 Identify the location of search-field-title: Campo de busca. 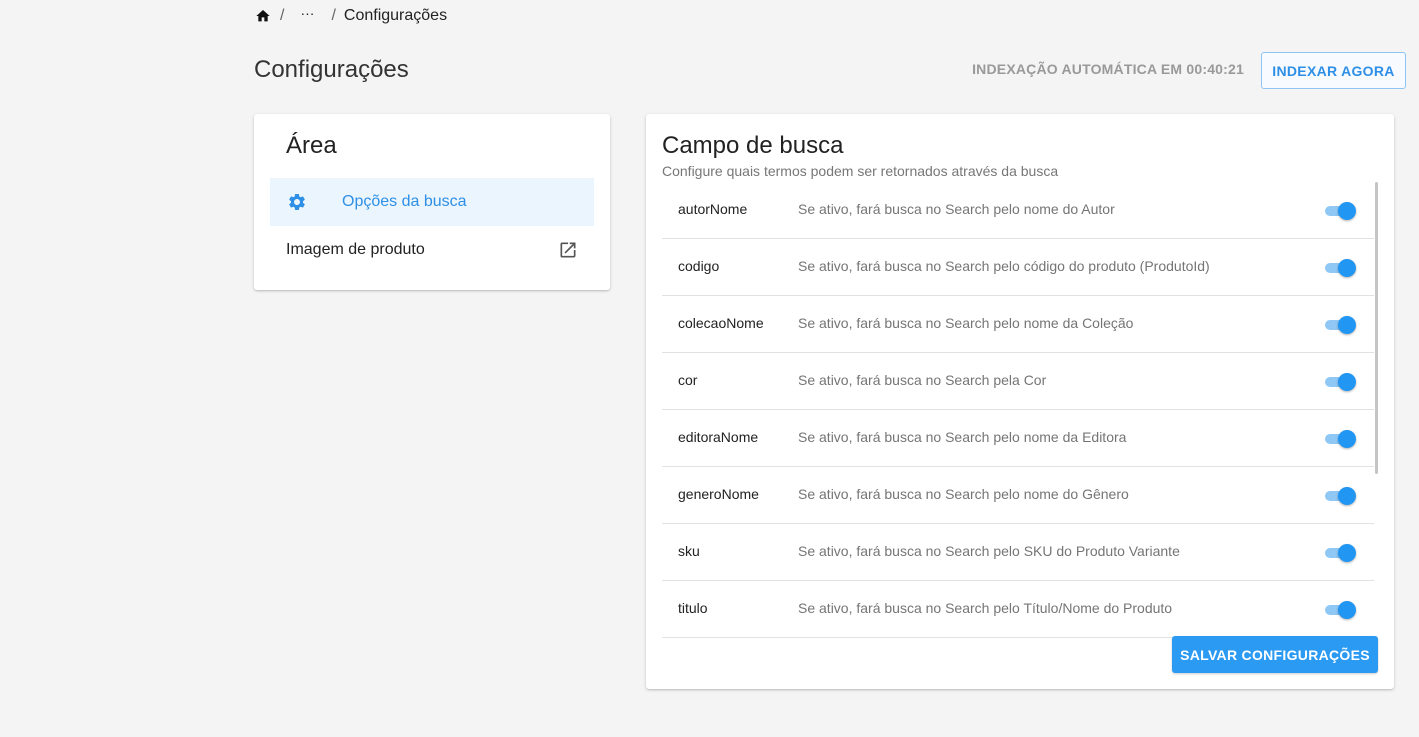
(753, 145).